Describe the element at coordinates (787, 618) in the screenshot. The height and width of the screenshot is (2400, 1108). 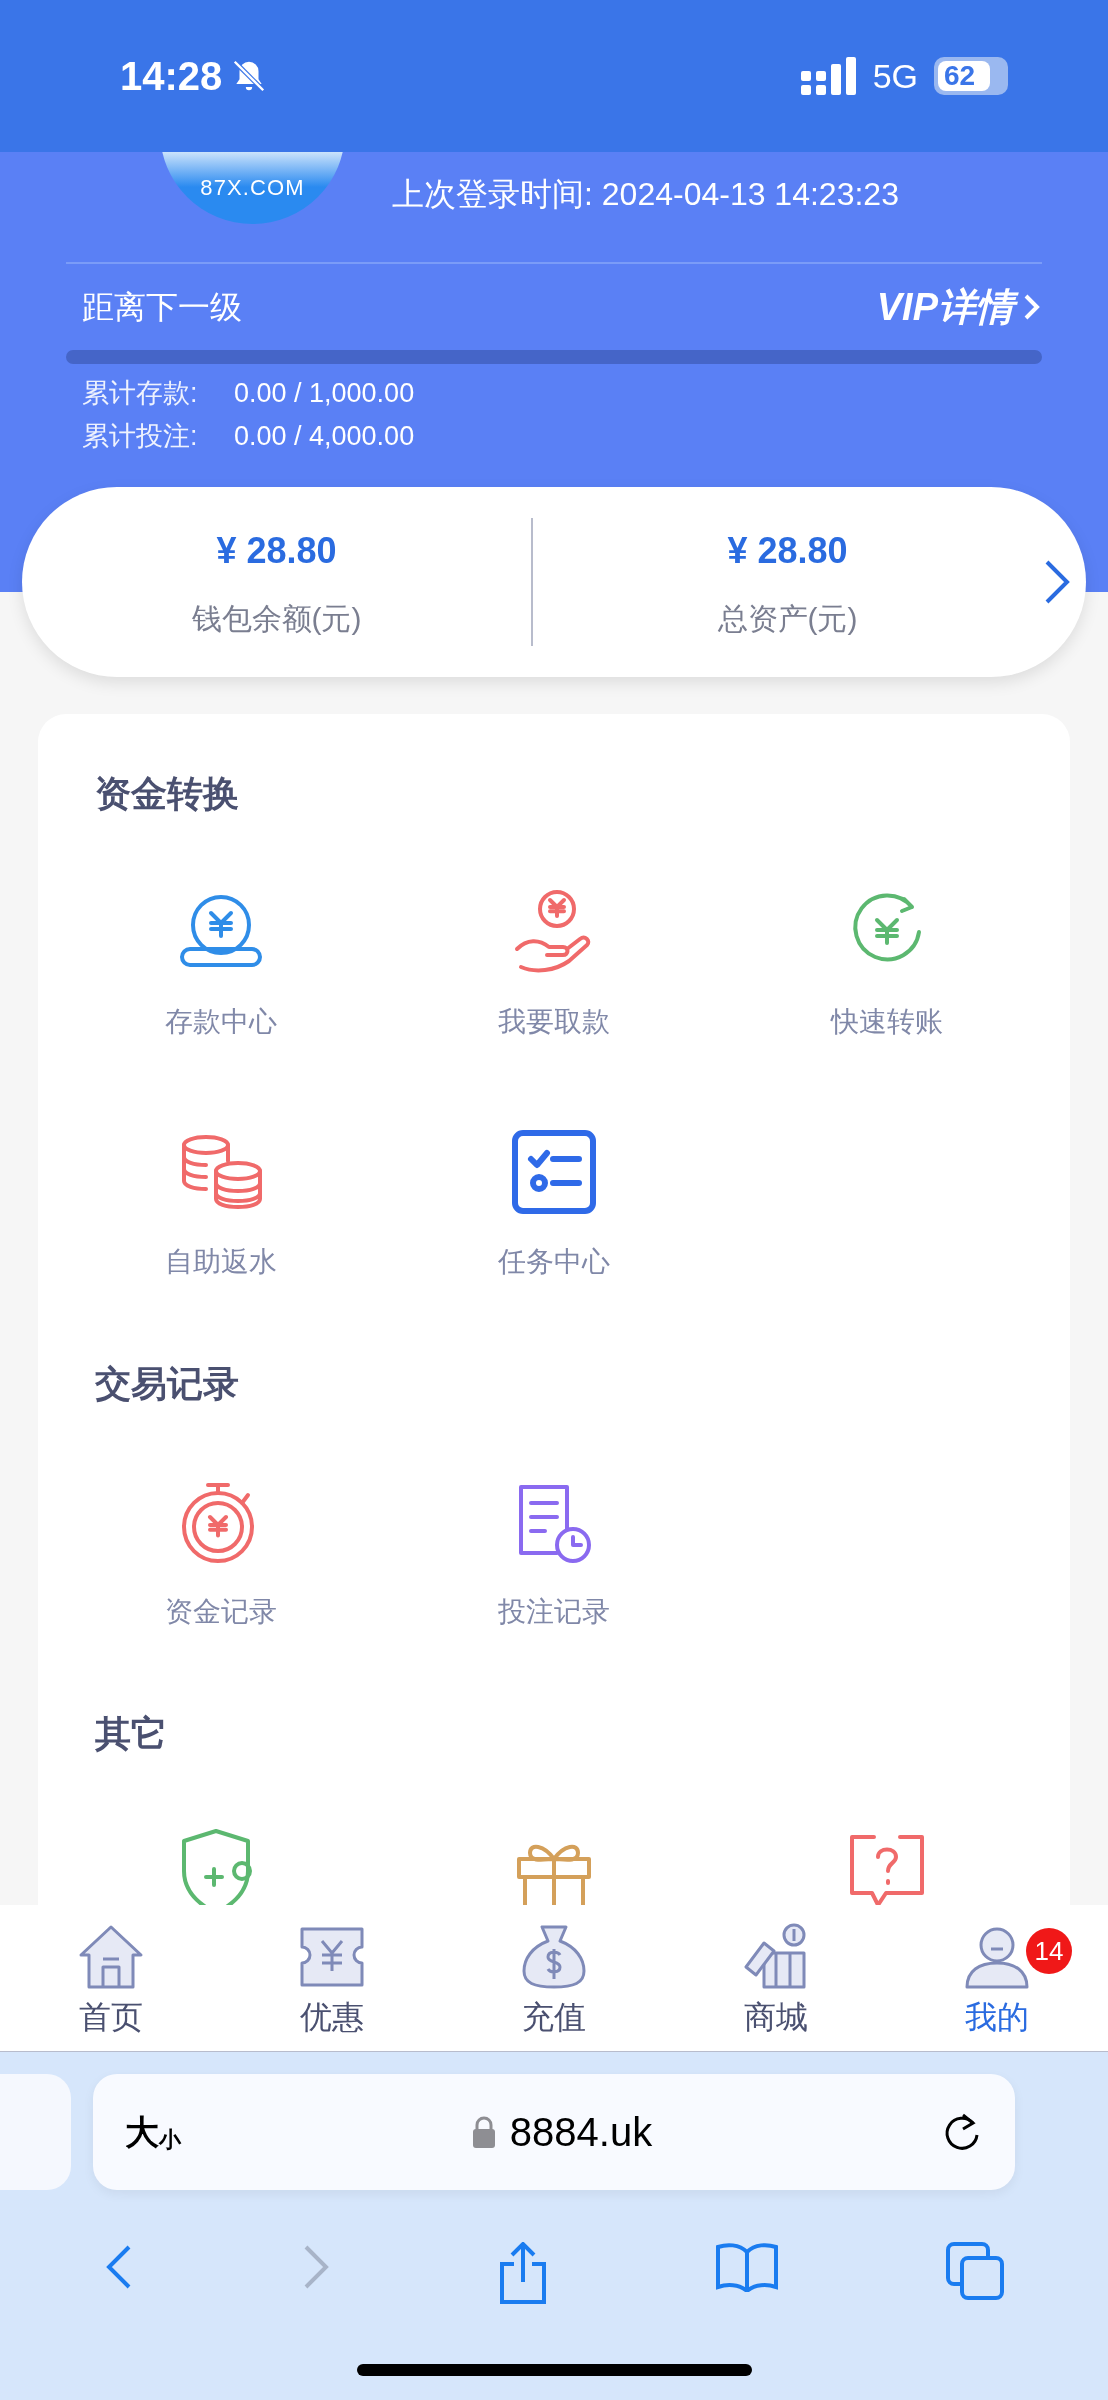
I see `balance-label: 总资产(元)` at that location.